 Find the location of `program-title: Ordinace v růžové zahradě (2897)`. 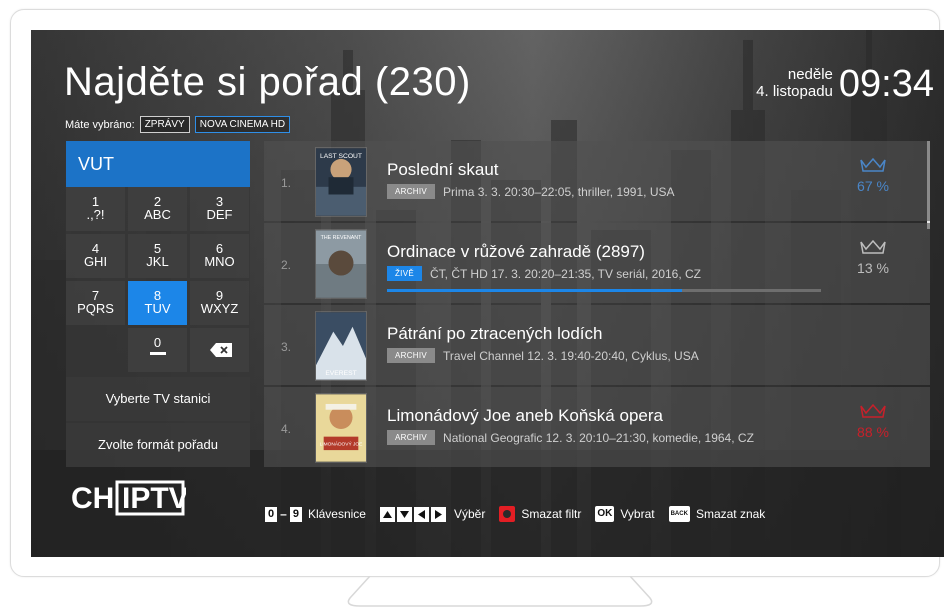

program-title: Ordinace v růžové zahradě (2897) is located at coordinates (516, 251).